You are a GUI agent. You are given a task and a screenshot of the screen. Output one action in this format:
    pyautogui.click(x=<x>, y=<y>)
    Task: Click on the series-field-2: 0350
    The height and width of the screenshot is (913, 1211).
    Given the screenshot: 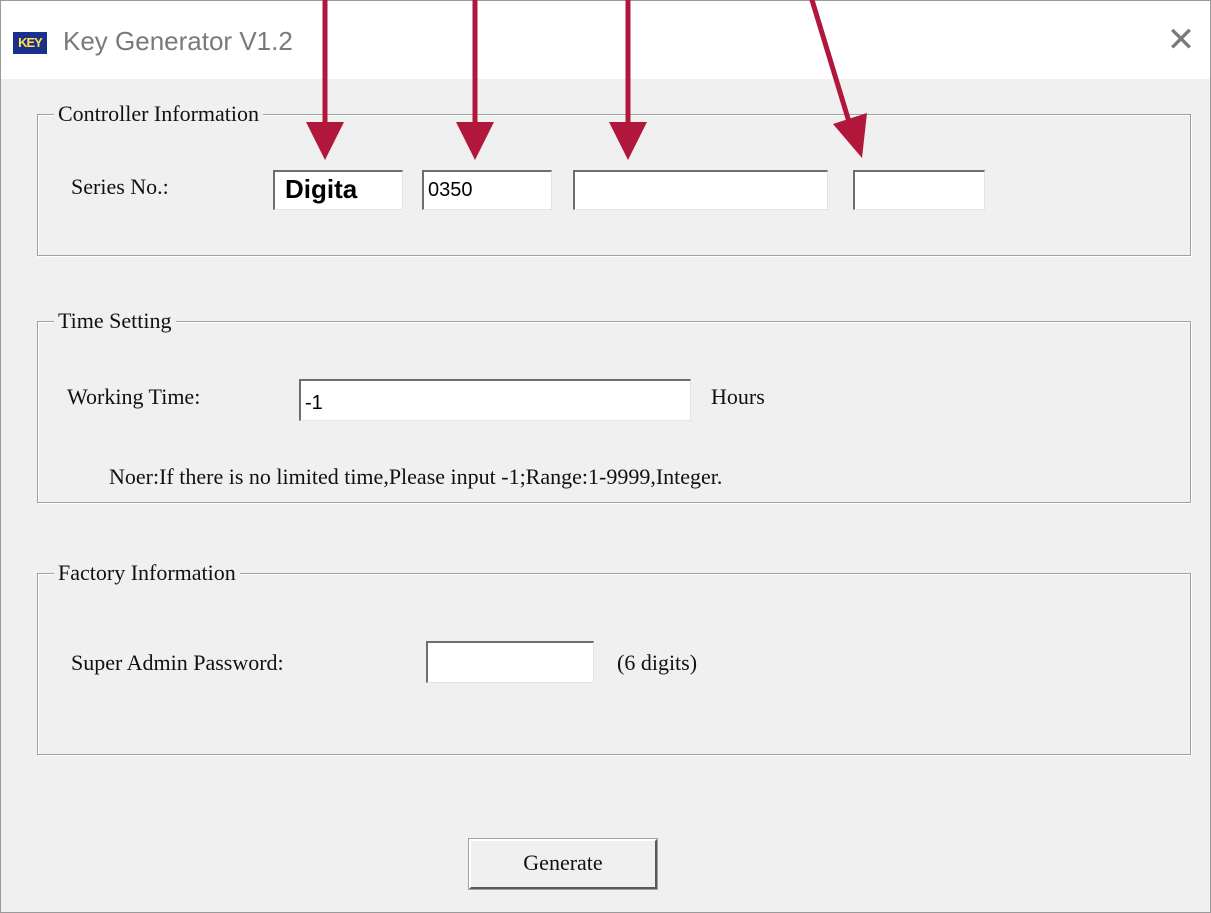 What is the action you would take?
    pyautogui.click(x=487, y=190)
    